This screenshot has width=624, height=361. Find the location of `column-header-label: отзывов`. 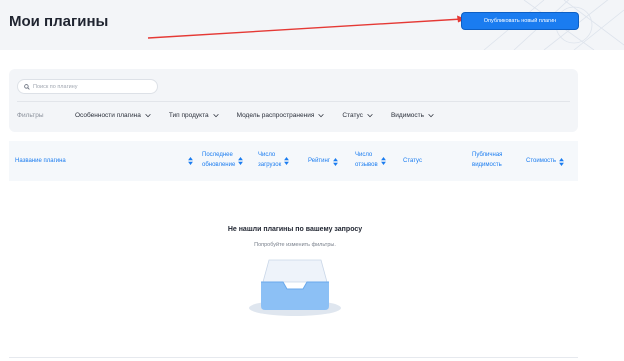

column-header-label: отзывов is located at coordinates (366, 164).